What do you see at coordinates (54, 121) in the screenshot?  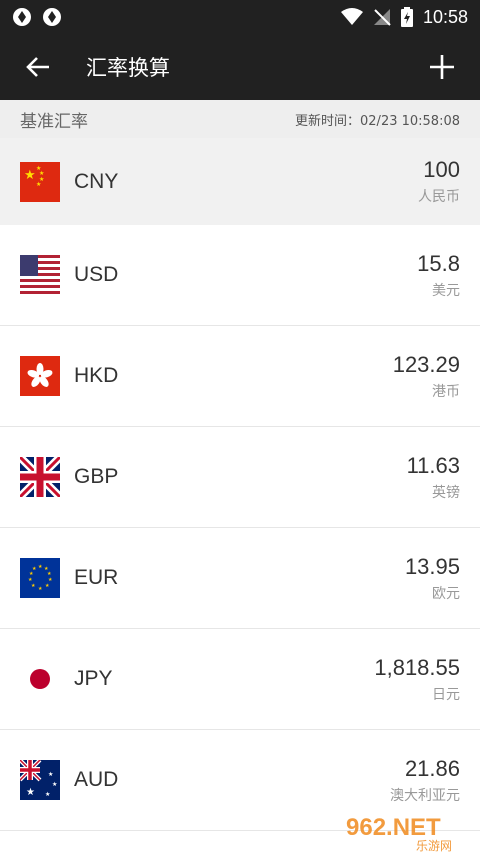 I see `base-rate-label: 基准汇率` at bounding box center [54, 121].